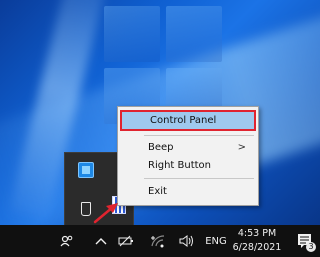  What do you see at coordinates (187, 241) in the screenshot?
I see `volume-icon` at bounding box center [187, 241].